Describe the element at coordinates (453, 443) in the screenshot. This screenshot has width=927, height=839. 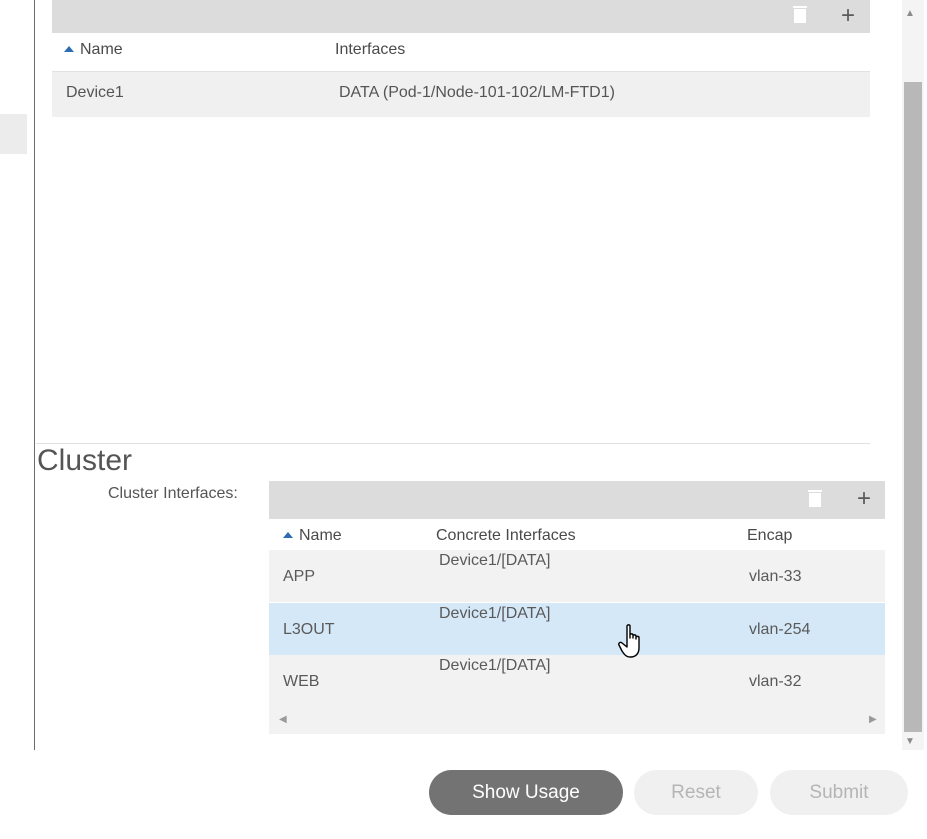
I see `section-divider` at that location.